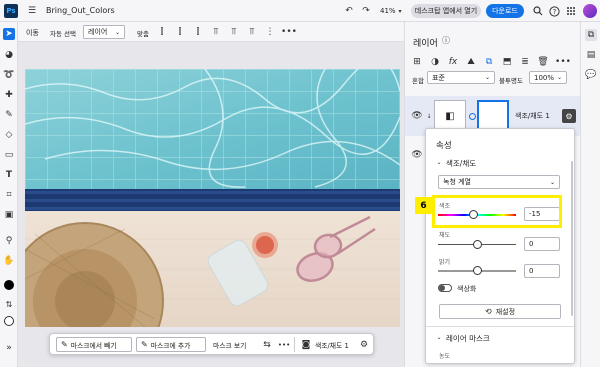 This screenshot has height=367, width=600. I want to click on align-bottom-icon: ⫪, so click(252, 32).